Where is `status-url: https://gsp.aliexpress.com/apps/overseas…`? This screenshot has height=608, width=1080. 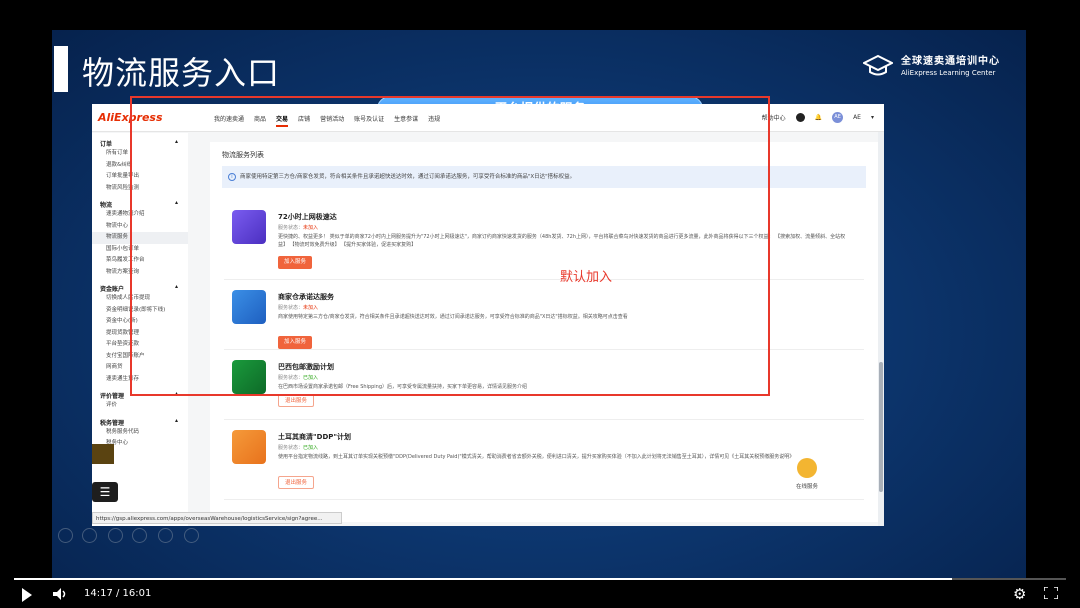
status-url: https://gsp.aliexpress.com/apps/overseas… is located at coordinates (217, 518).